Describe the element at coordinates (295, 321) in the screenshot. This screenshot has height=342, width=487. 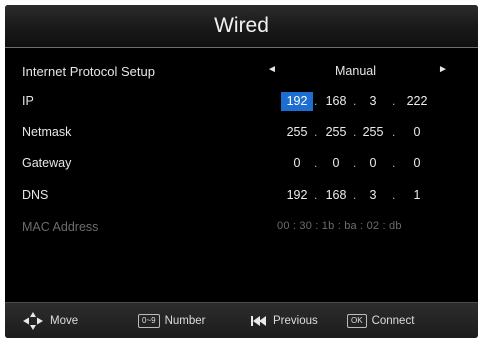
I see `previous-hint-label: Previous` at that location.